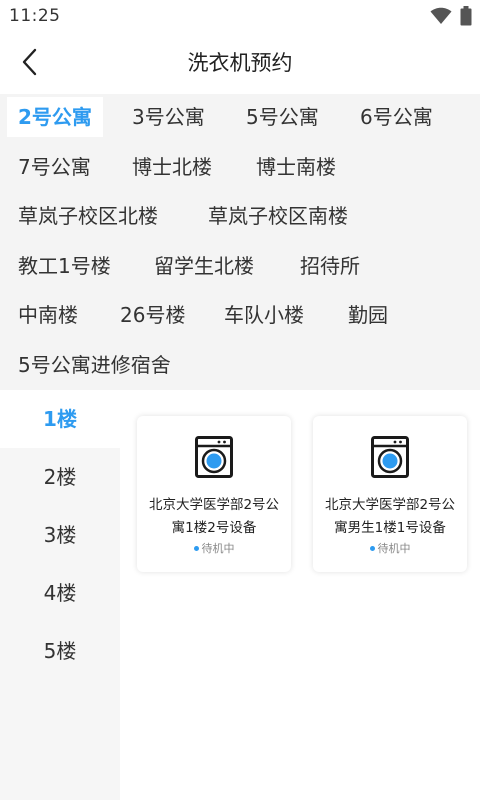  What do you see at coordinates (390, 516) in the screenshot?
I see `device-name: 北京大学医学部2号公寓男生1楼1号设备` at bounding box center [390, 516].